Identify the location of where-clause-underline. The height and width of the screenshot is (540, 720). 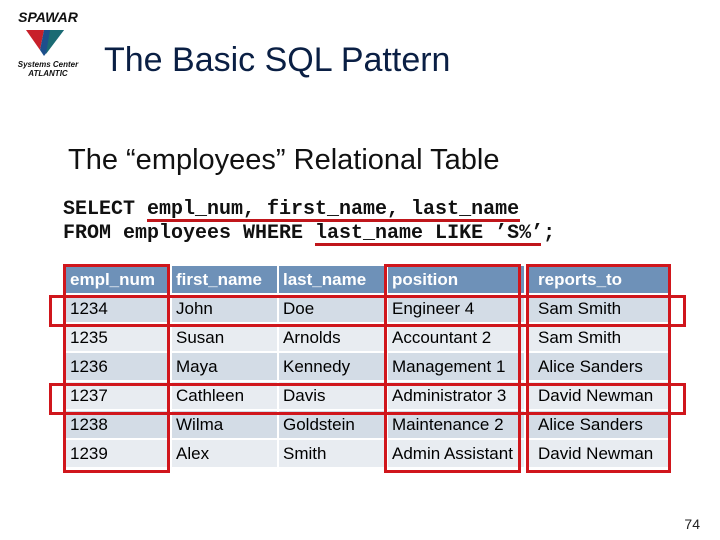
(428, 244).